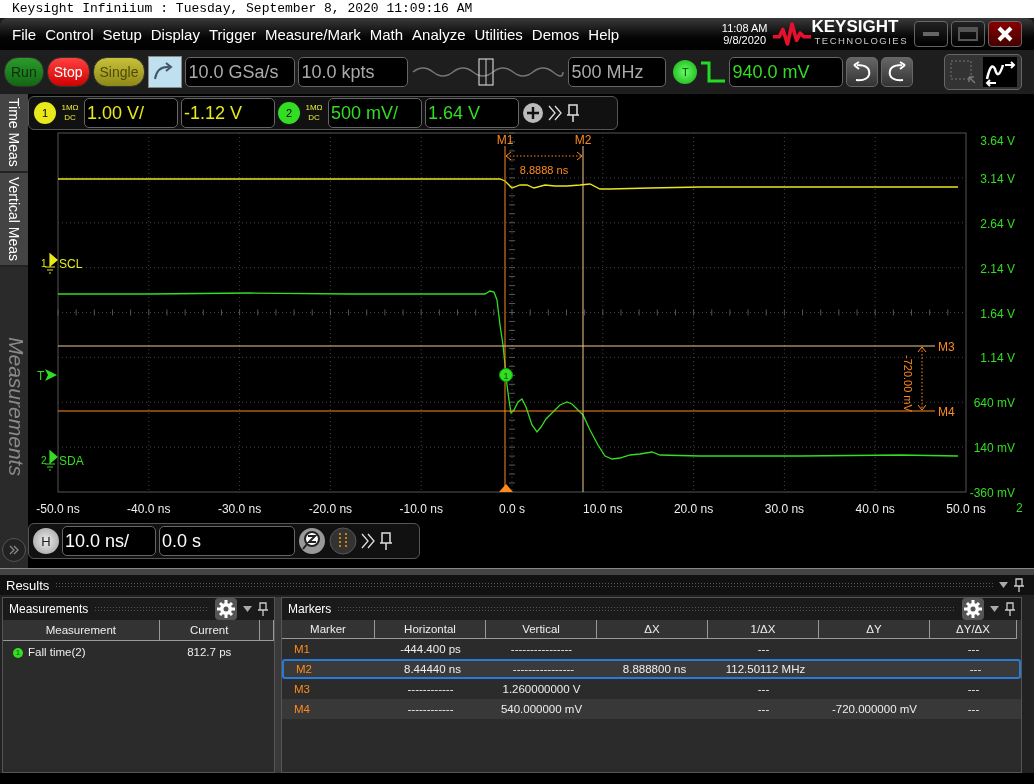 The height and width of the screenshot is (784, 1034). I want to click on redo-button, so click(897, 72).